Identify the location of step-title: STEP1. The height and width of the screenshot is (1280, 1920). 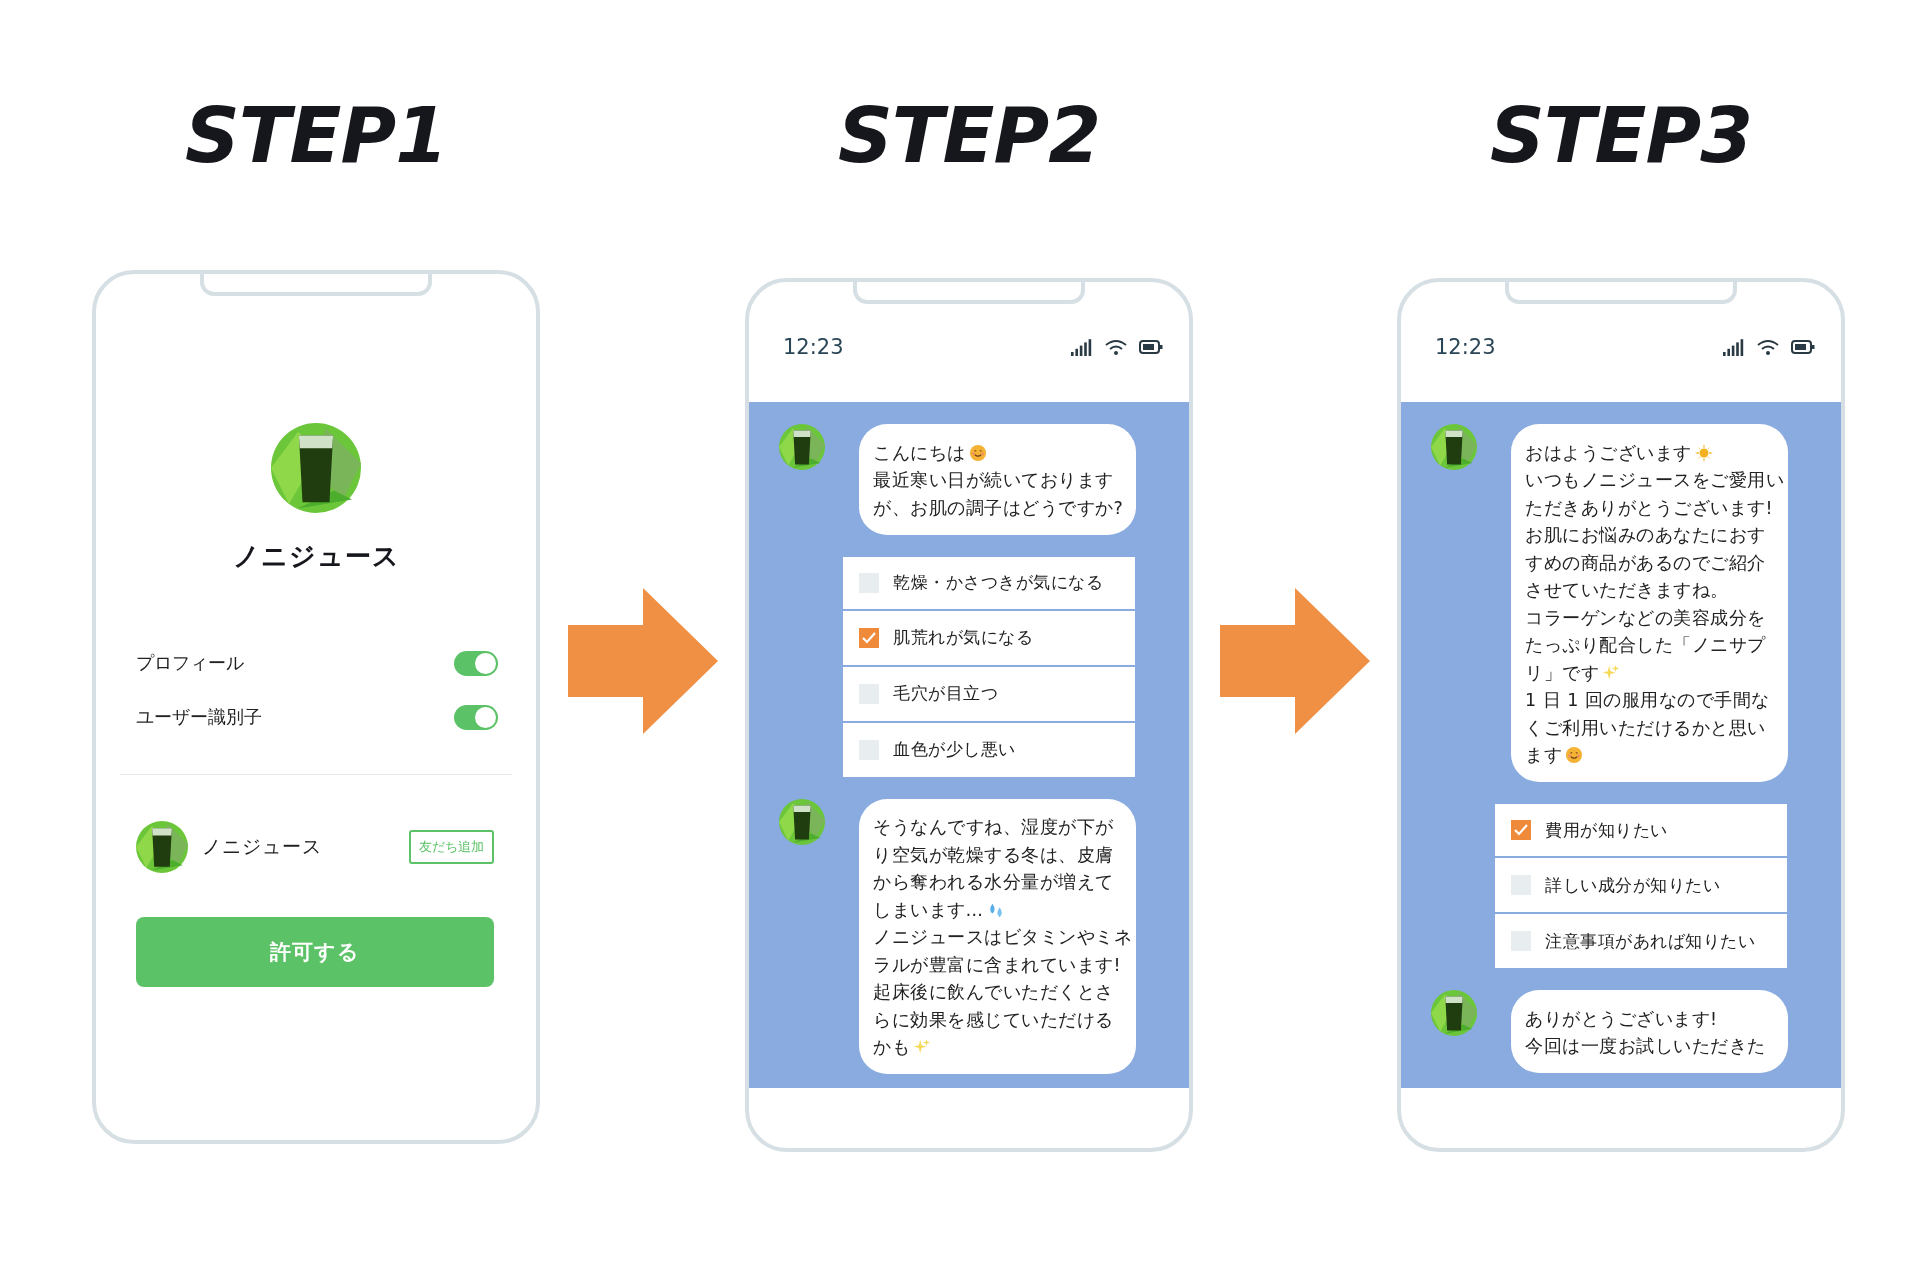
(316, 135).